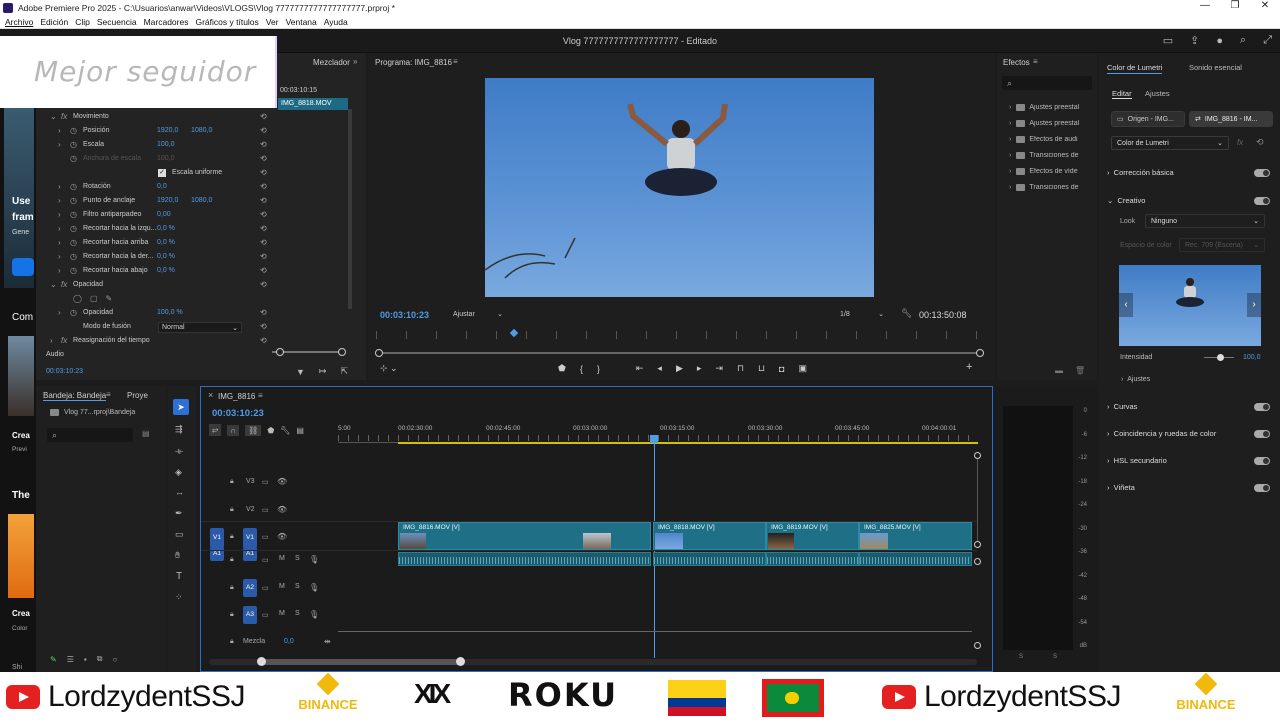 This screenshot has height=720, width=1280. What do you see at coordinates (226, 22) in the screenshot?
I see `menu-graficos: Gráficos y títulos` at bounding box center [226, 22].